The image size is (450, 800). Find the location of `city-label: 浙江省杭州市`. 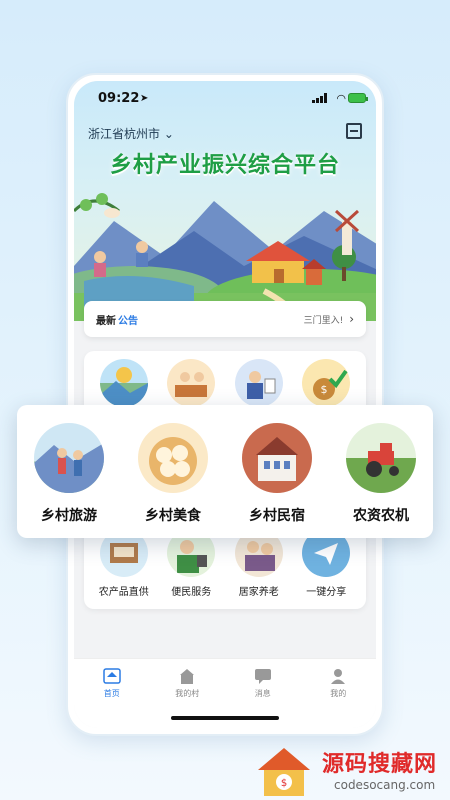

city-label: 浙江省杭州市 is located at coordinates (124, 134).